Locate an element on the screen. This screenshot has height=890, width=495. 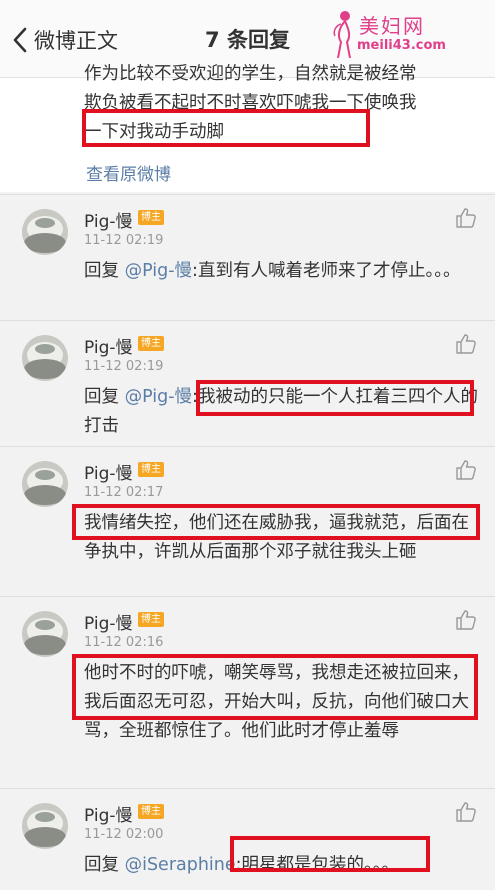
view-original-link: 查看原微博 is located at coordinates (128, 172).